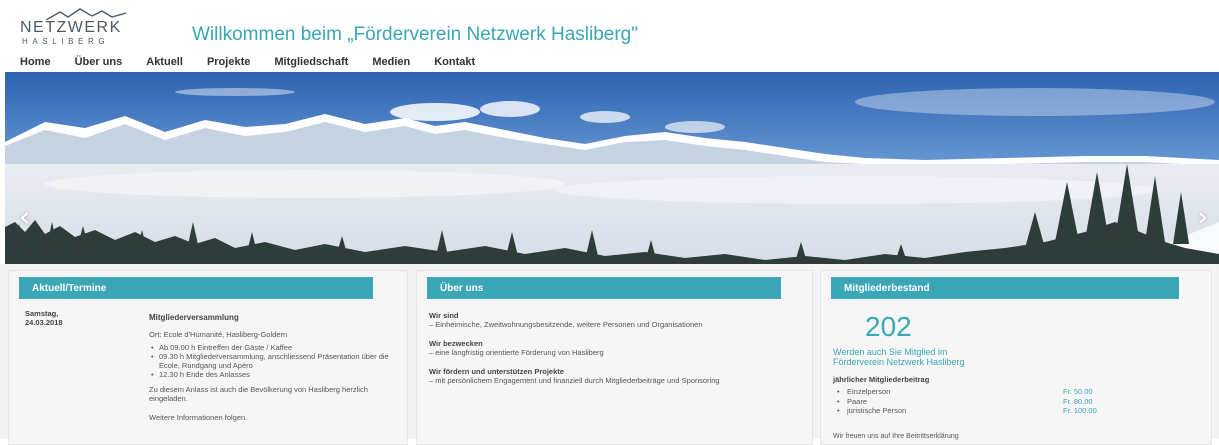  Describe the element at coordinates (194, 317) in the screenshot. I see `event-title: Mitgliederversammlung` at that location.